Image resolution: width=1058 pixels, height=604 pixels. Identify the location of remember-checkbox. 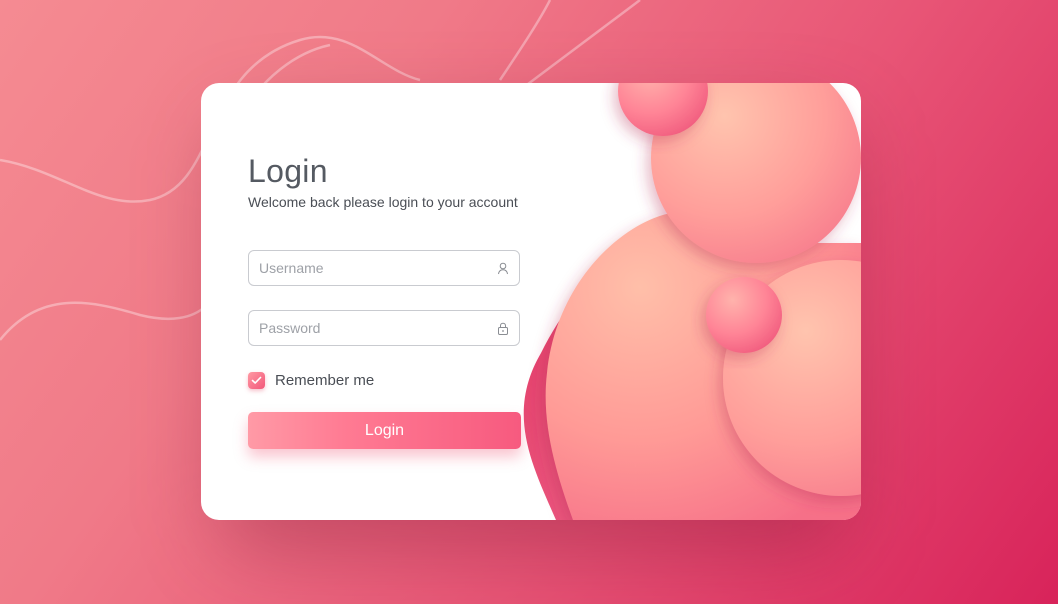
(256, 380).